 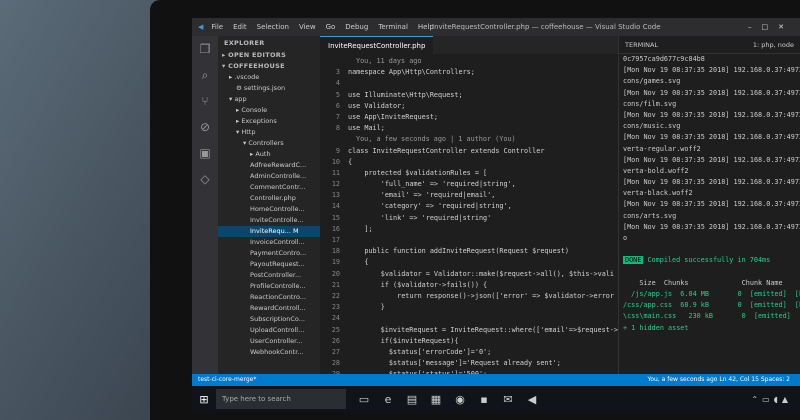 What do you see at coordinates (269, 77) in the screenshot?
I see `tree-item: ▸ .vscode` at bounding box center [269, 77].